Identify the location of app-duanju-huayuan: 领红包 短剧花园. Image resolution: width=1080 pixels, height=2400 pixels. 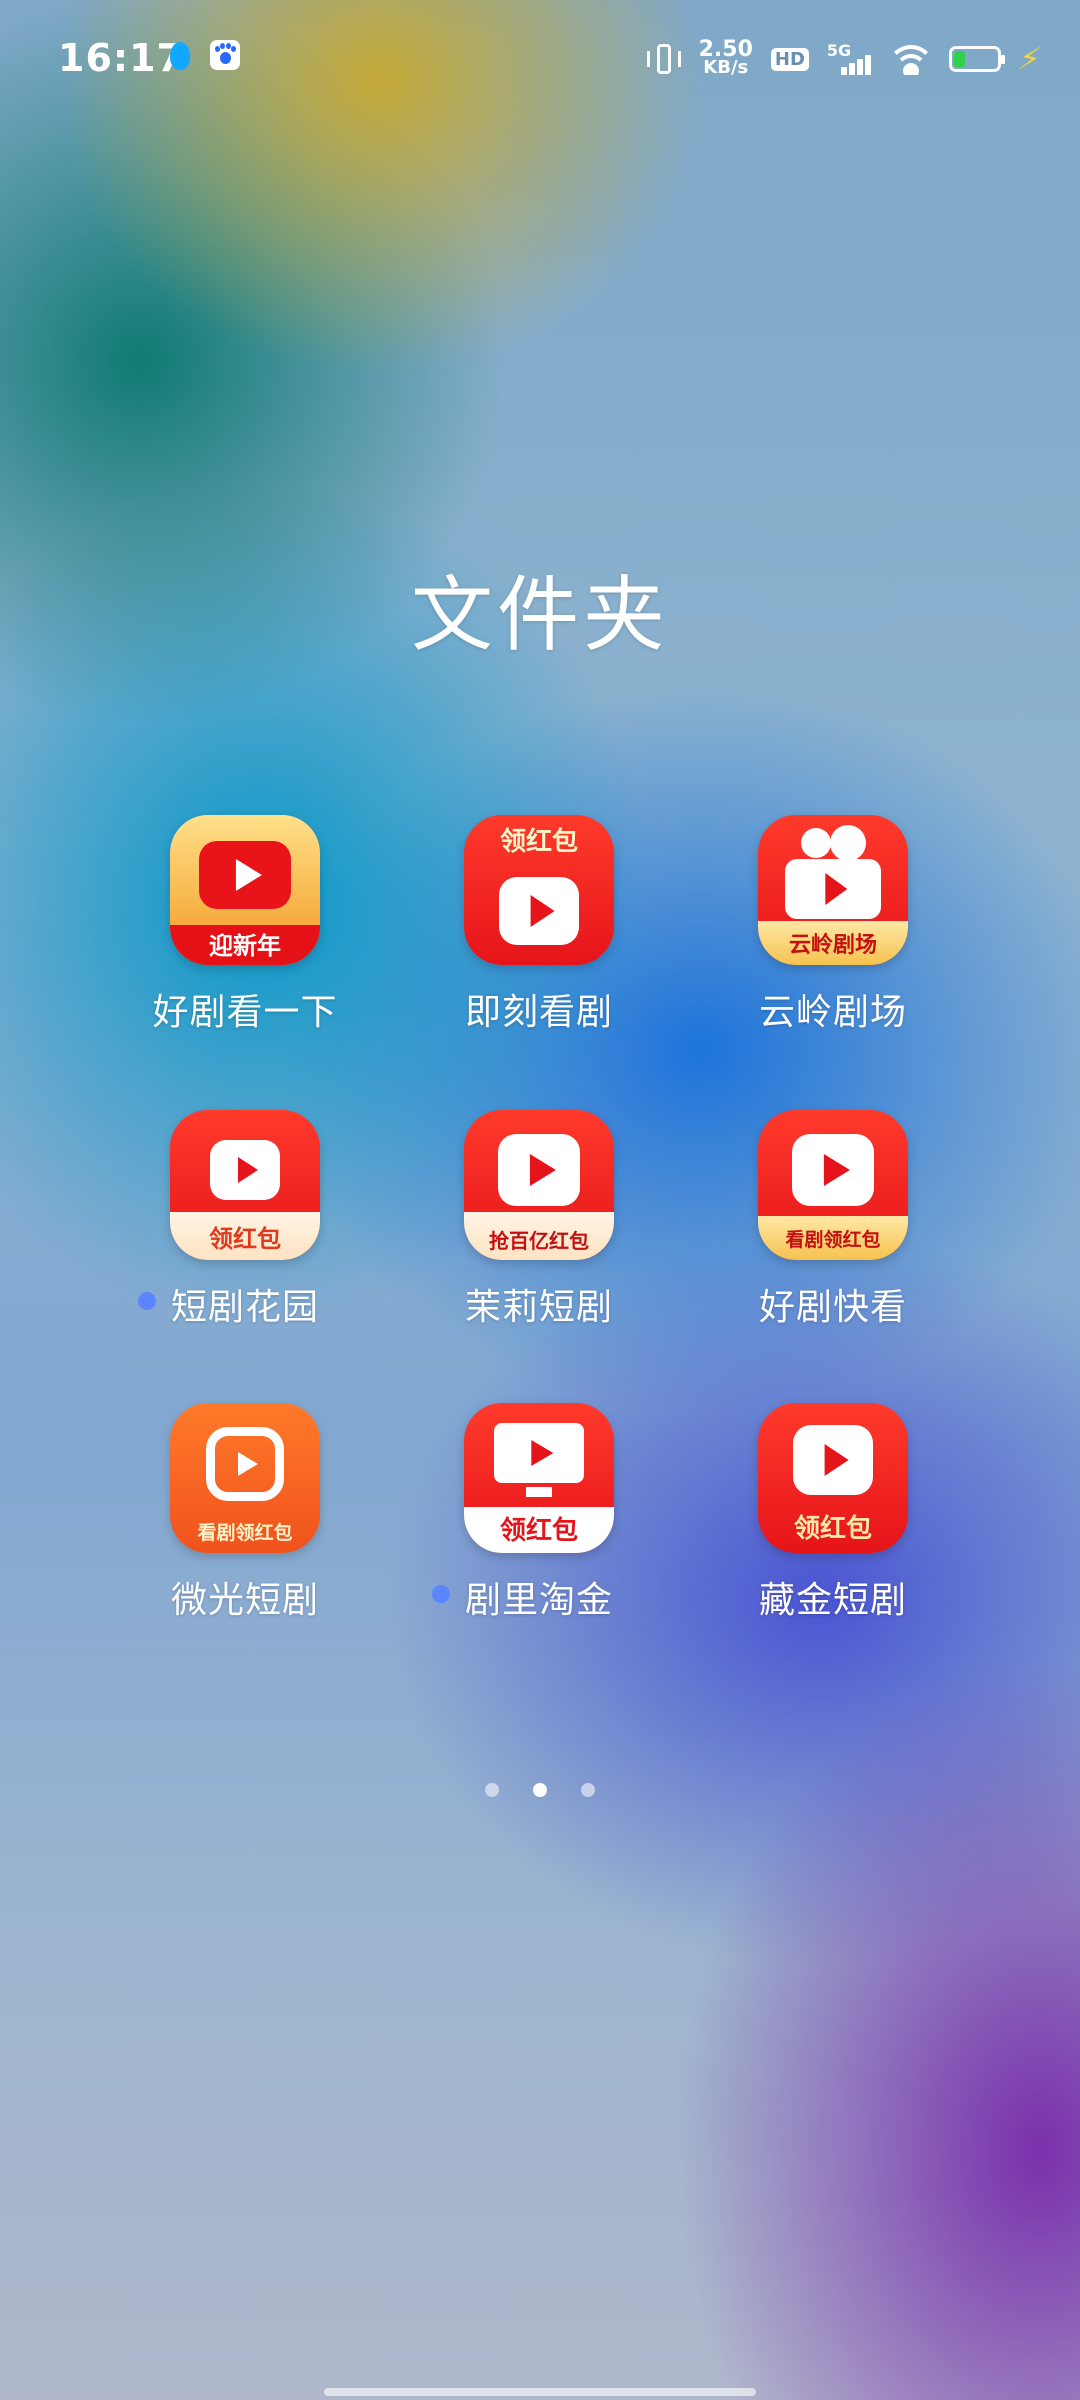
(228, 1230).